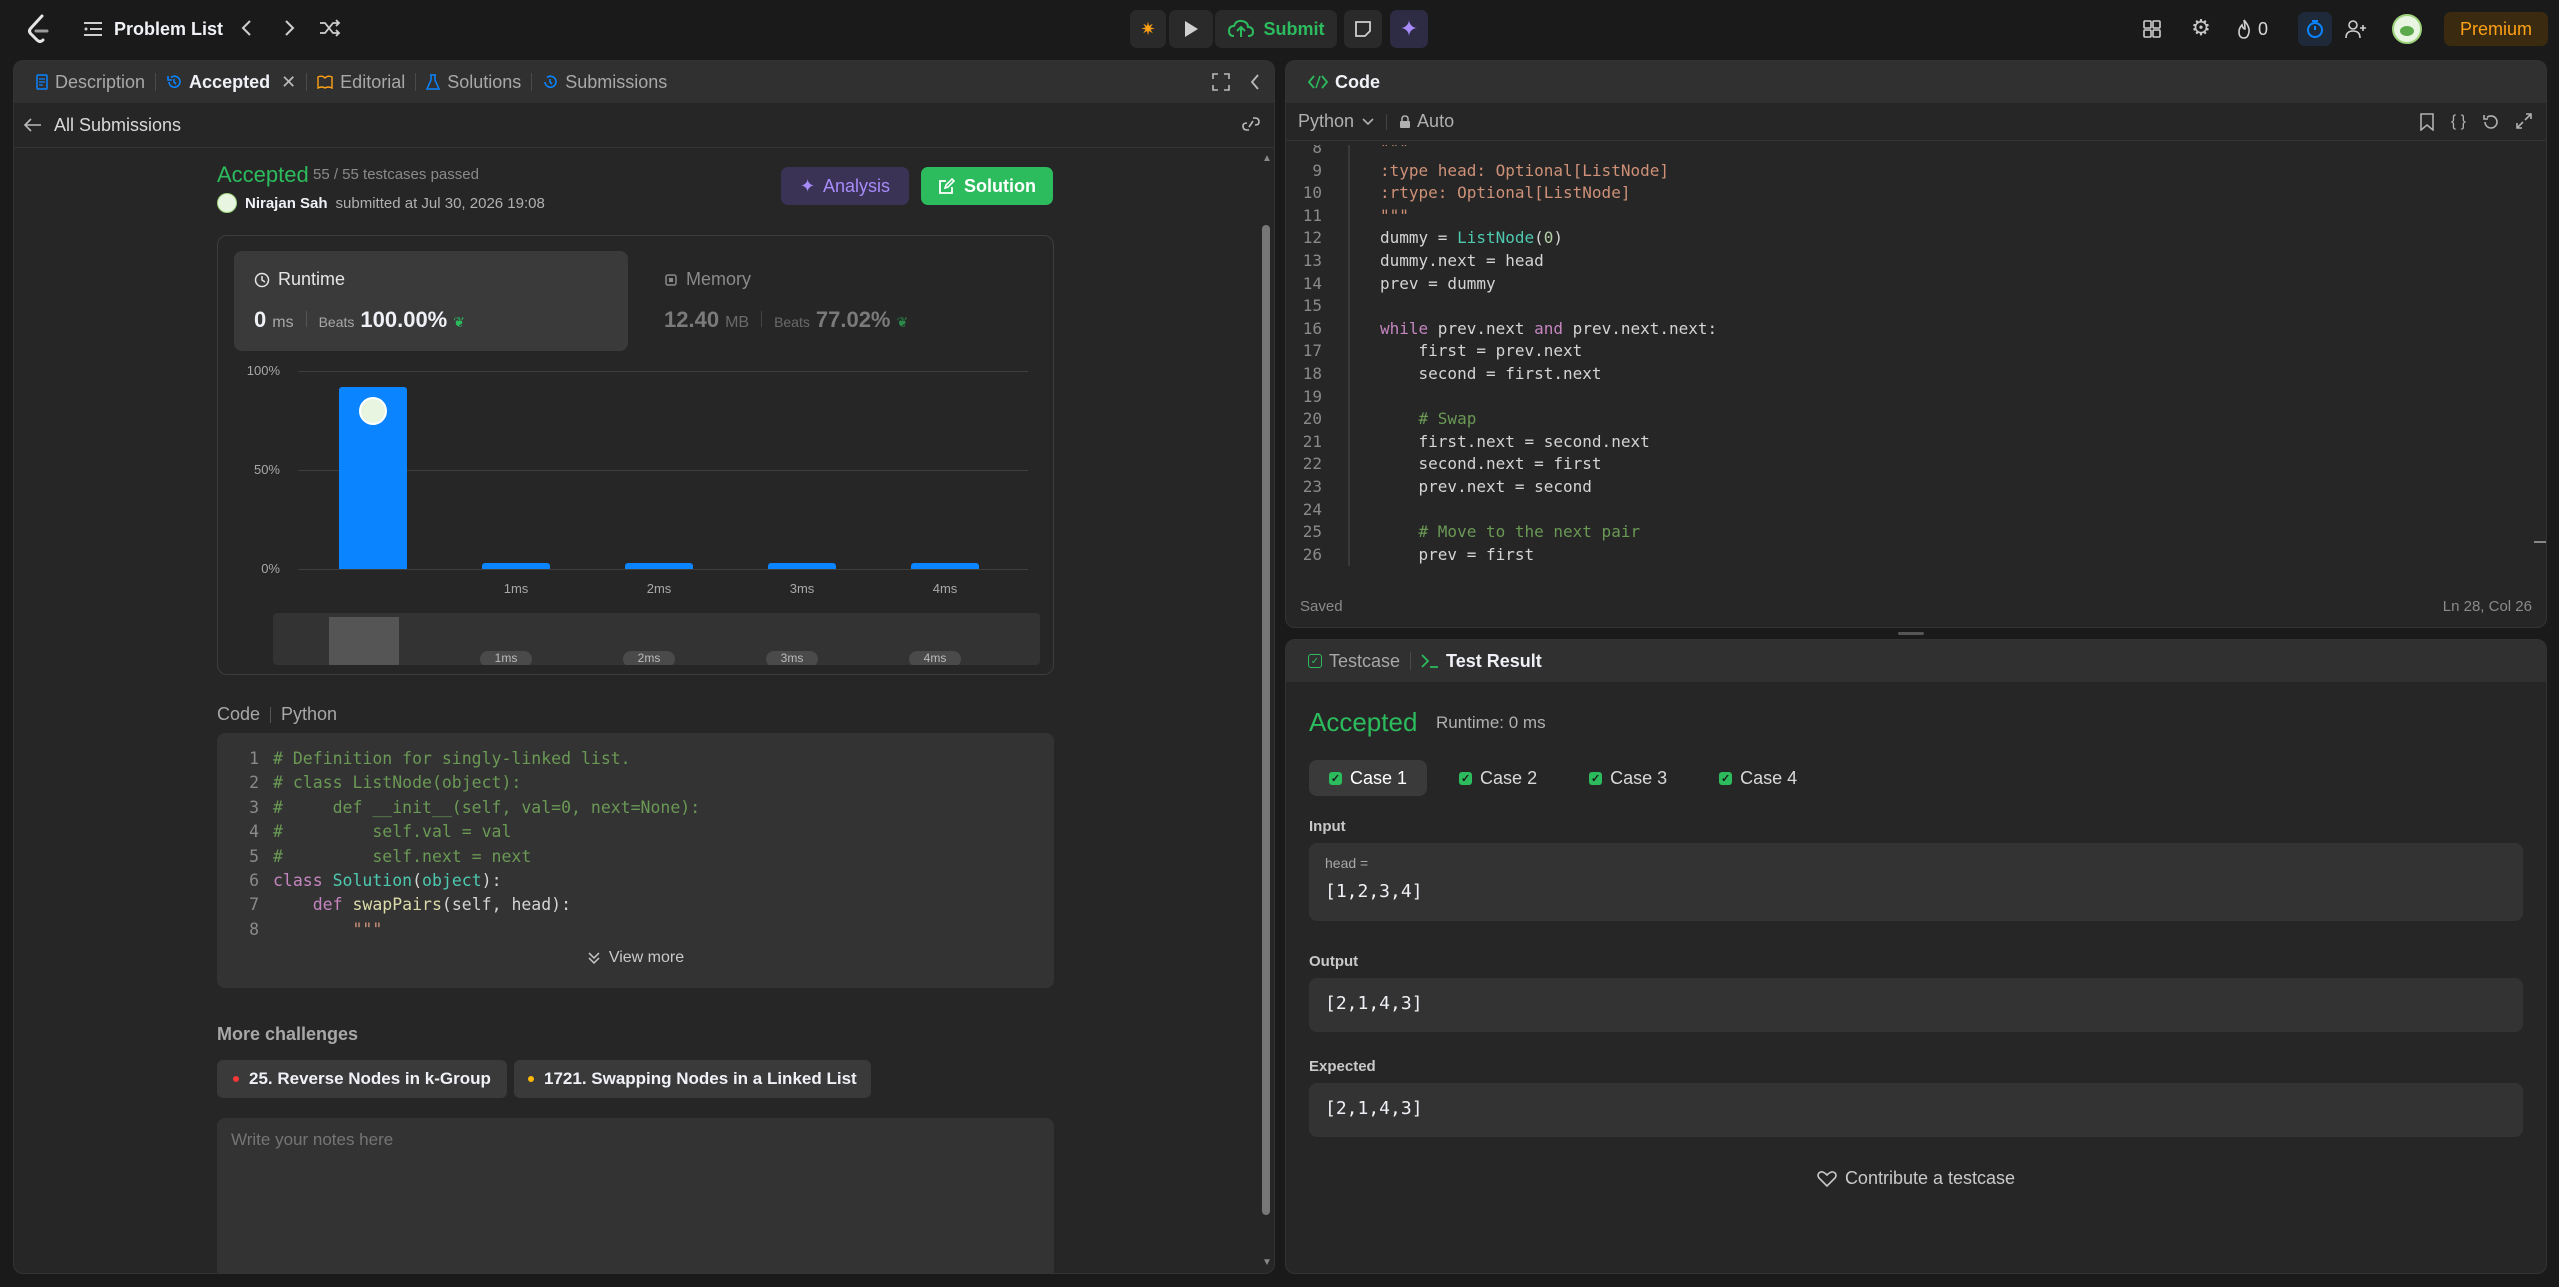  What do you see at coordinates (1426, 121) in the screenshot?
I see `auto-mode-toggle: Auto` at bounding box center [1426, 121].